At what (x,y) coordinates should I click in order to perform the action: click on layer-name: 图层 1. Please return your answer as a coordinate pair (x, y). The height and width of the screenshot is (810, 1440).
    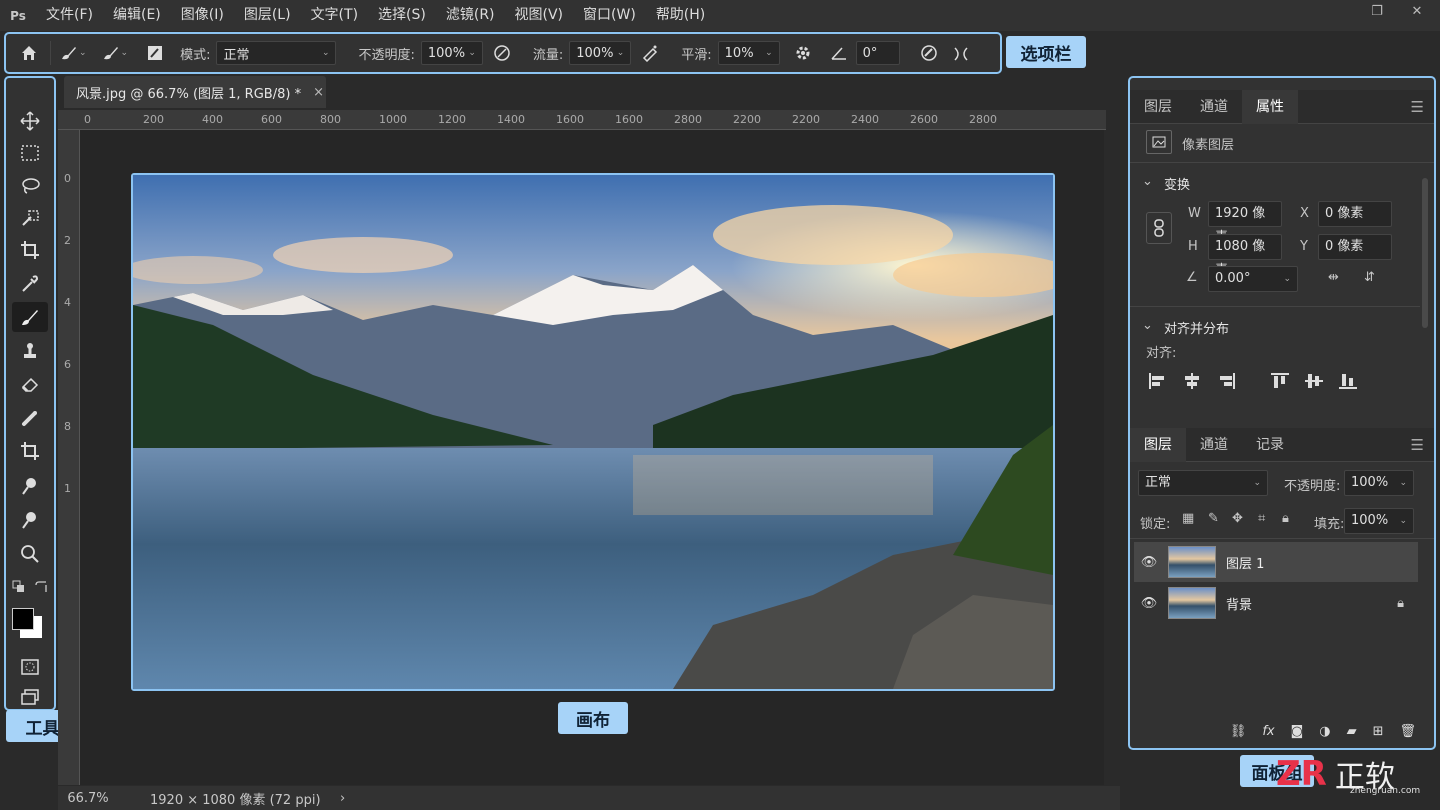
    Looking at the image, I should click on (1245, 562).